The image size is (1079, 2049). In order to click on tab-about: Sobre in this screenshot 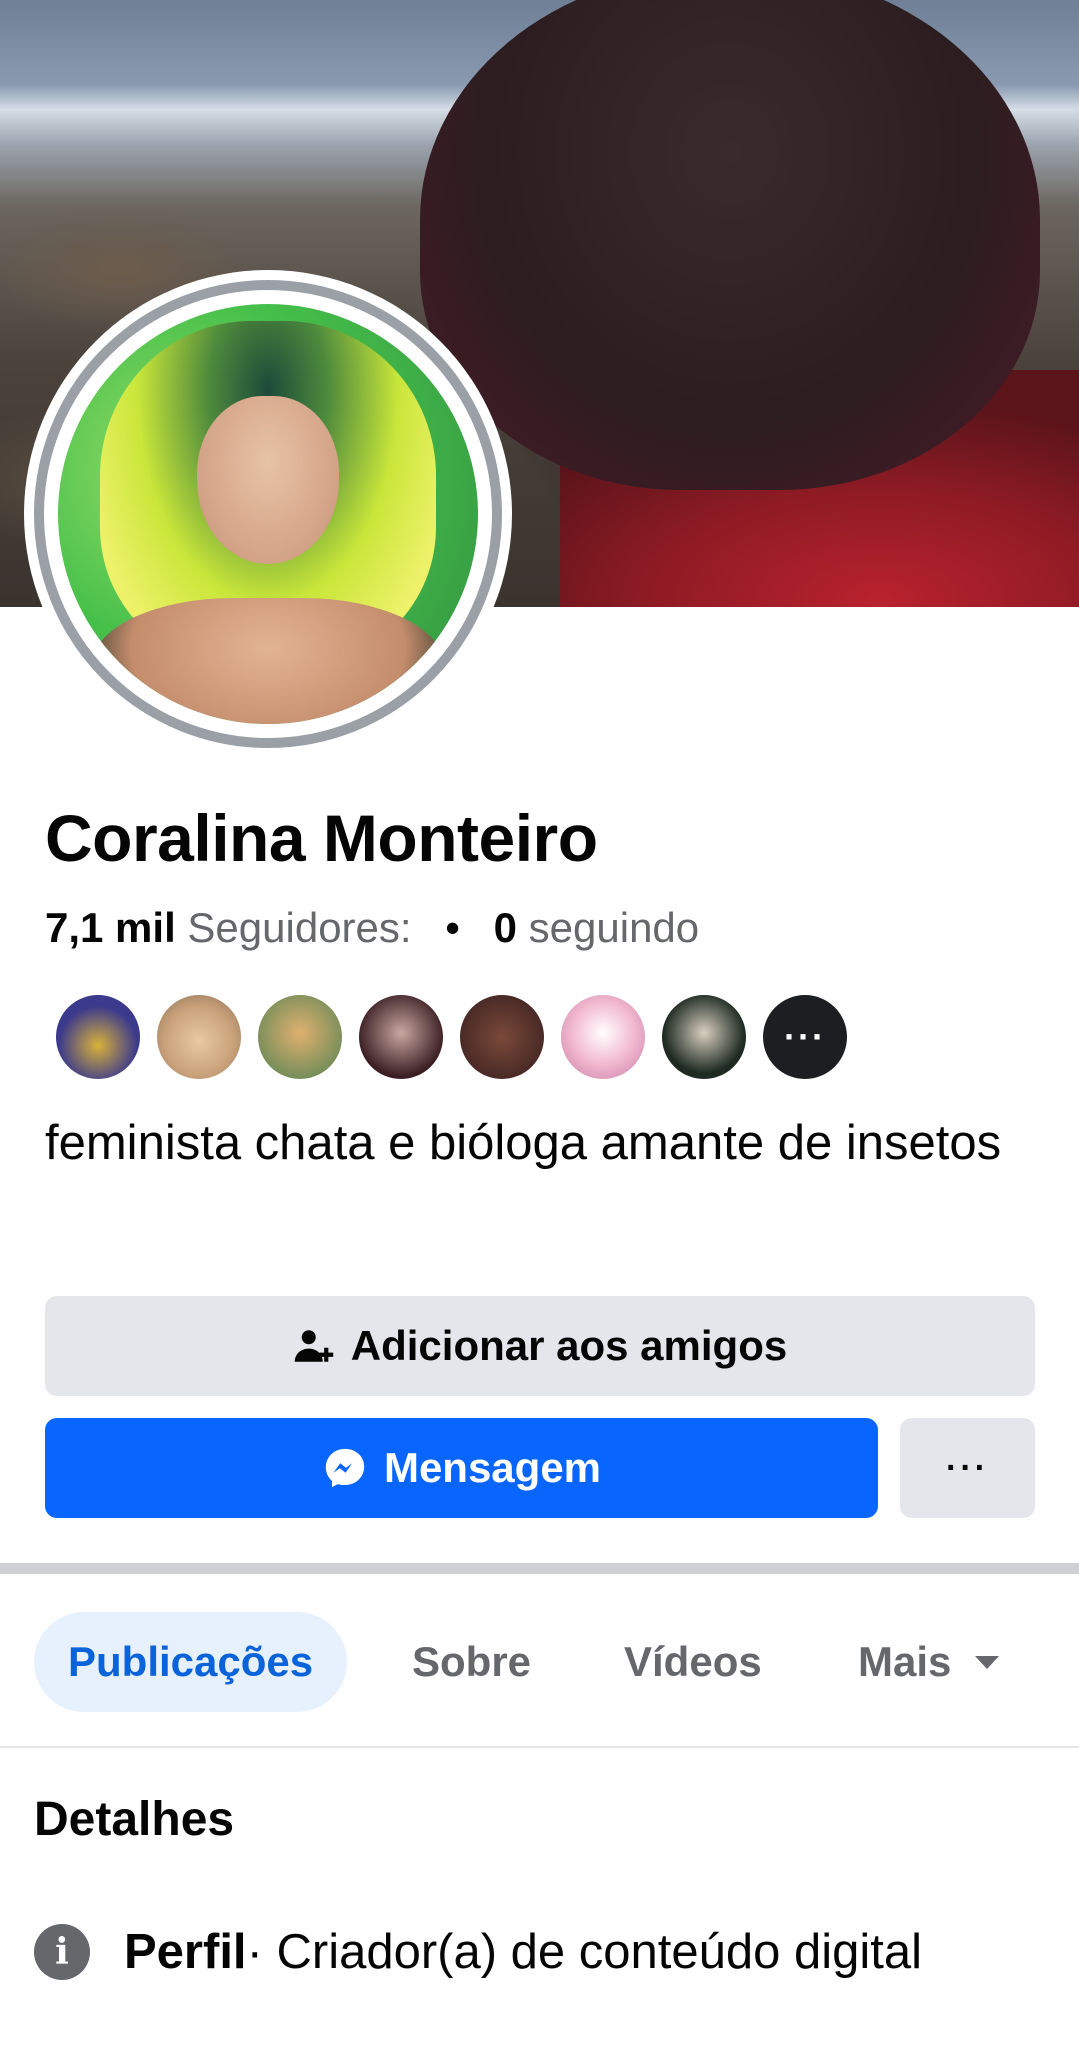, I will do `click(471, 1662)`.